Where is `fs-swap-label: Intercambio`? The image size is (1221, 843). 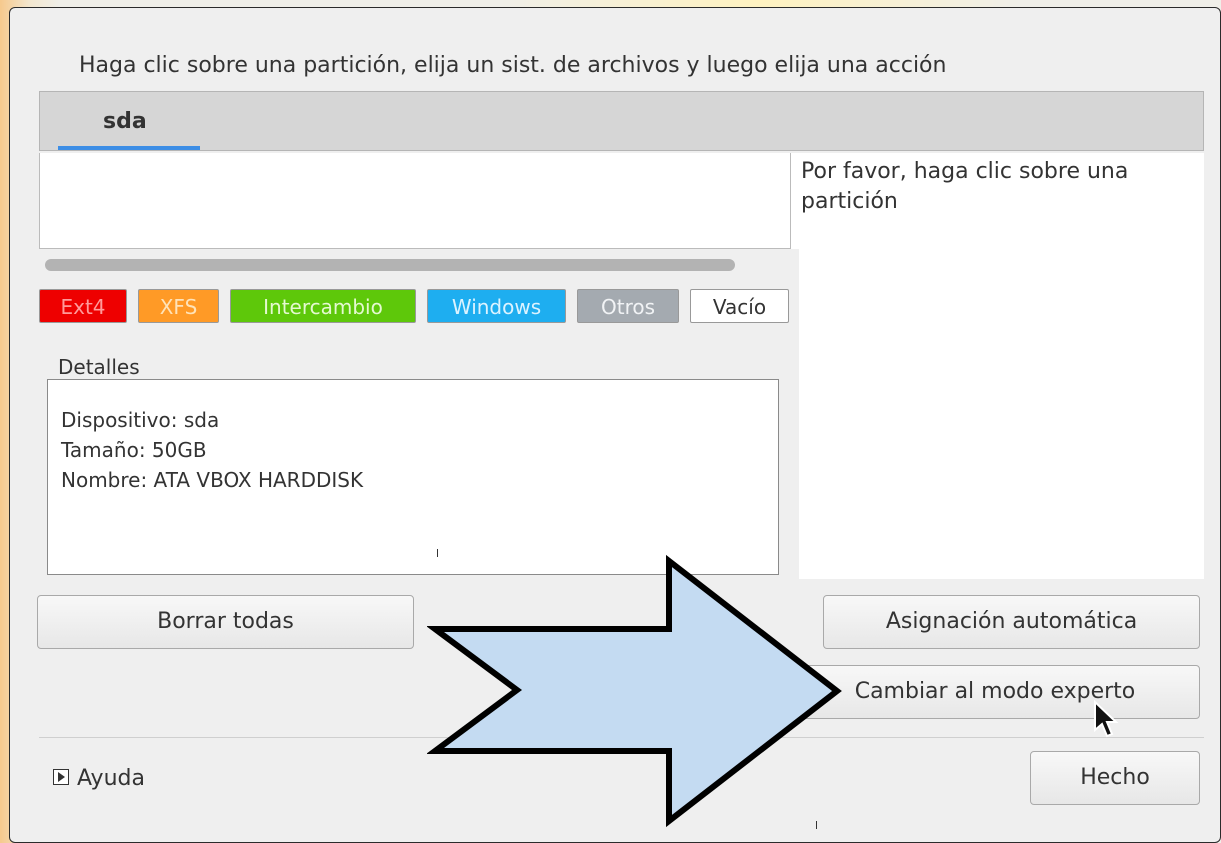 fs-swap-label: Intercambio is located at coordinates (323, 307).